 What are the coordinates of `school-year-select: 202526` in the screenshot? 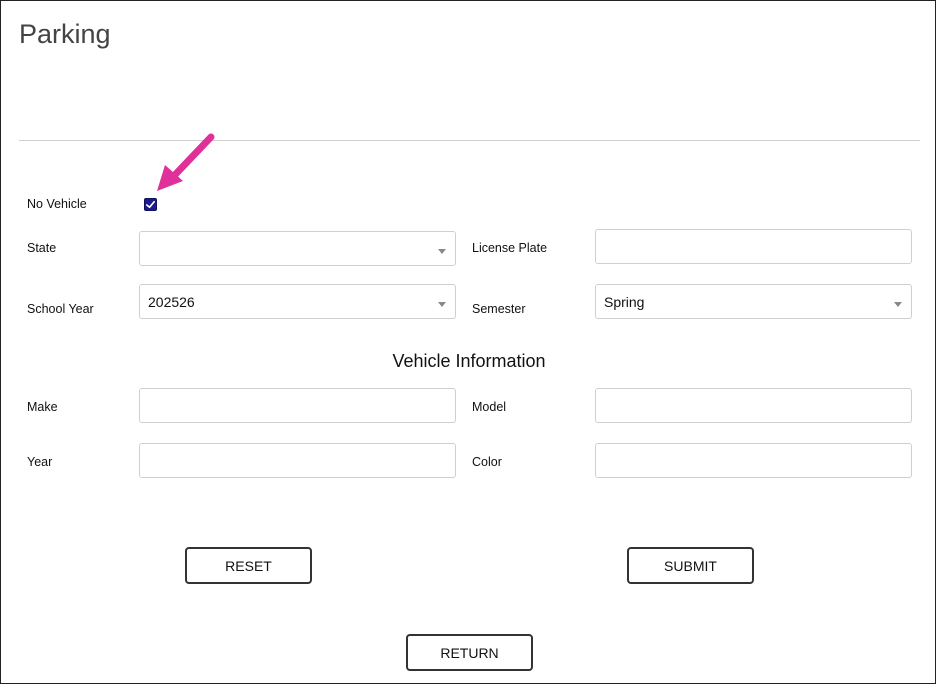 It's located at (297, 301).